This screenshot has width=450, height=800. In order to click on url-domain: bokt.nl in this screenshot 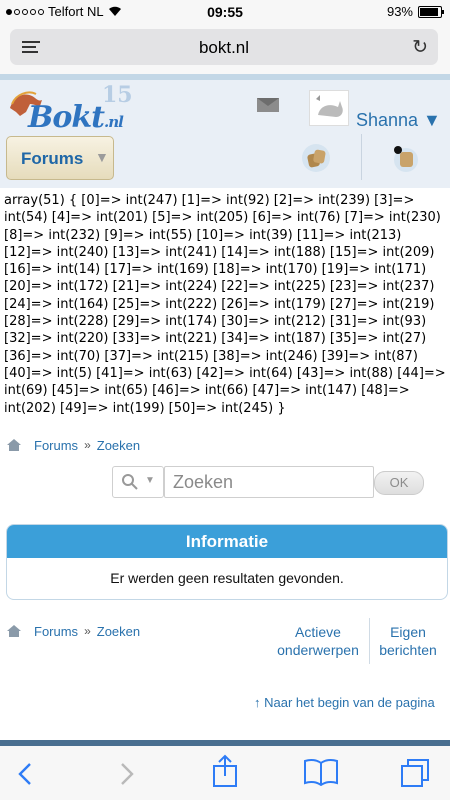, I will do `click(224, 48)`.